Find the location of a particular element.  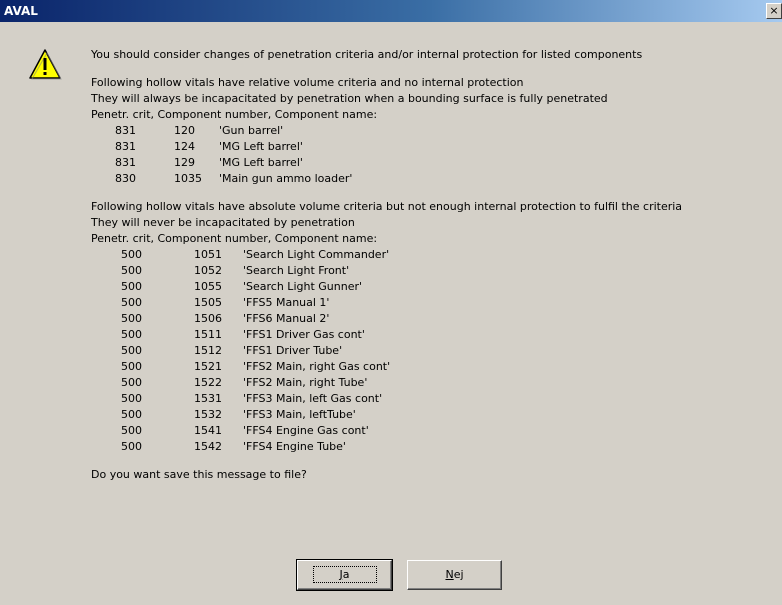

yes-button-label: Ja is located at coordinates (344, 574).